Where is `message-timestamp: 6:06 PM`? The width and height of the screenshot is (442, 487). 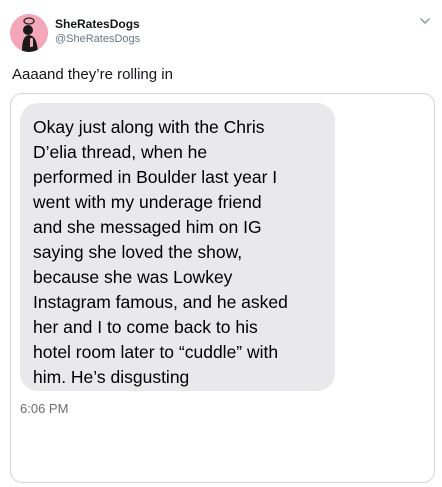 message-timestamp: 6:06 PM is located at coordinates (44, 408).